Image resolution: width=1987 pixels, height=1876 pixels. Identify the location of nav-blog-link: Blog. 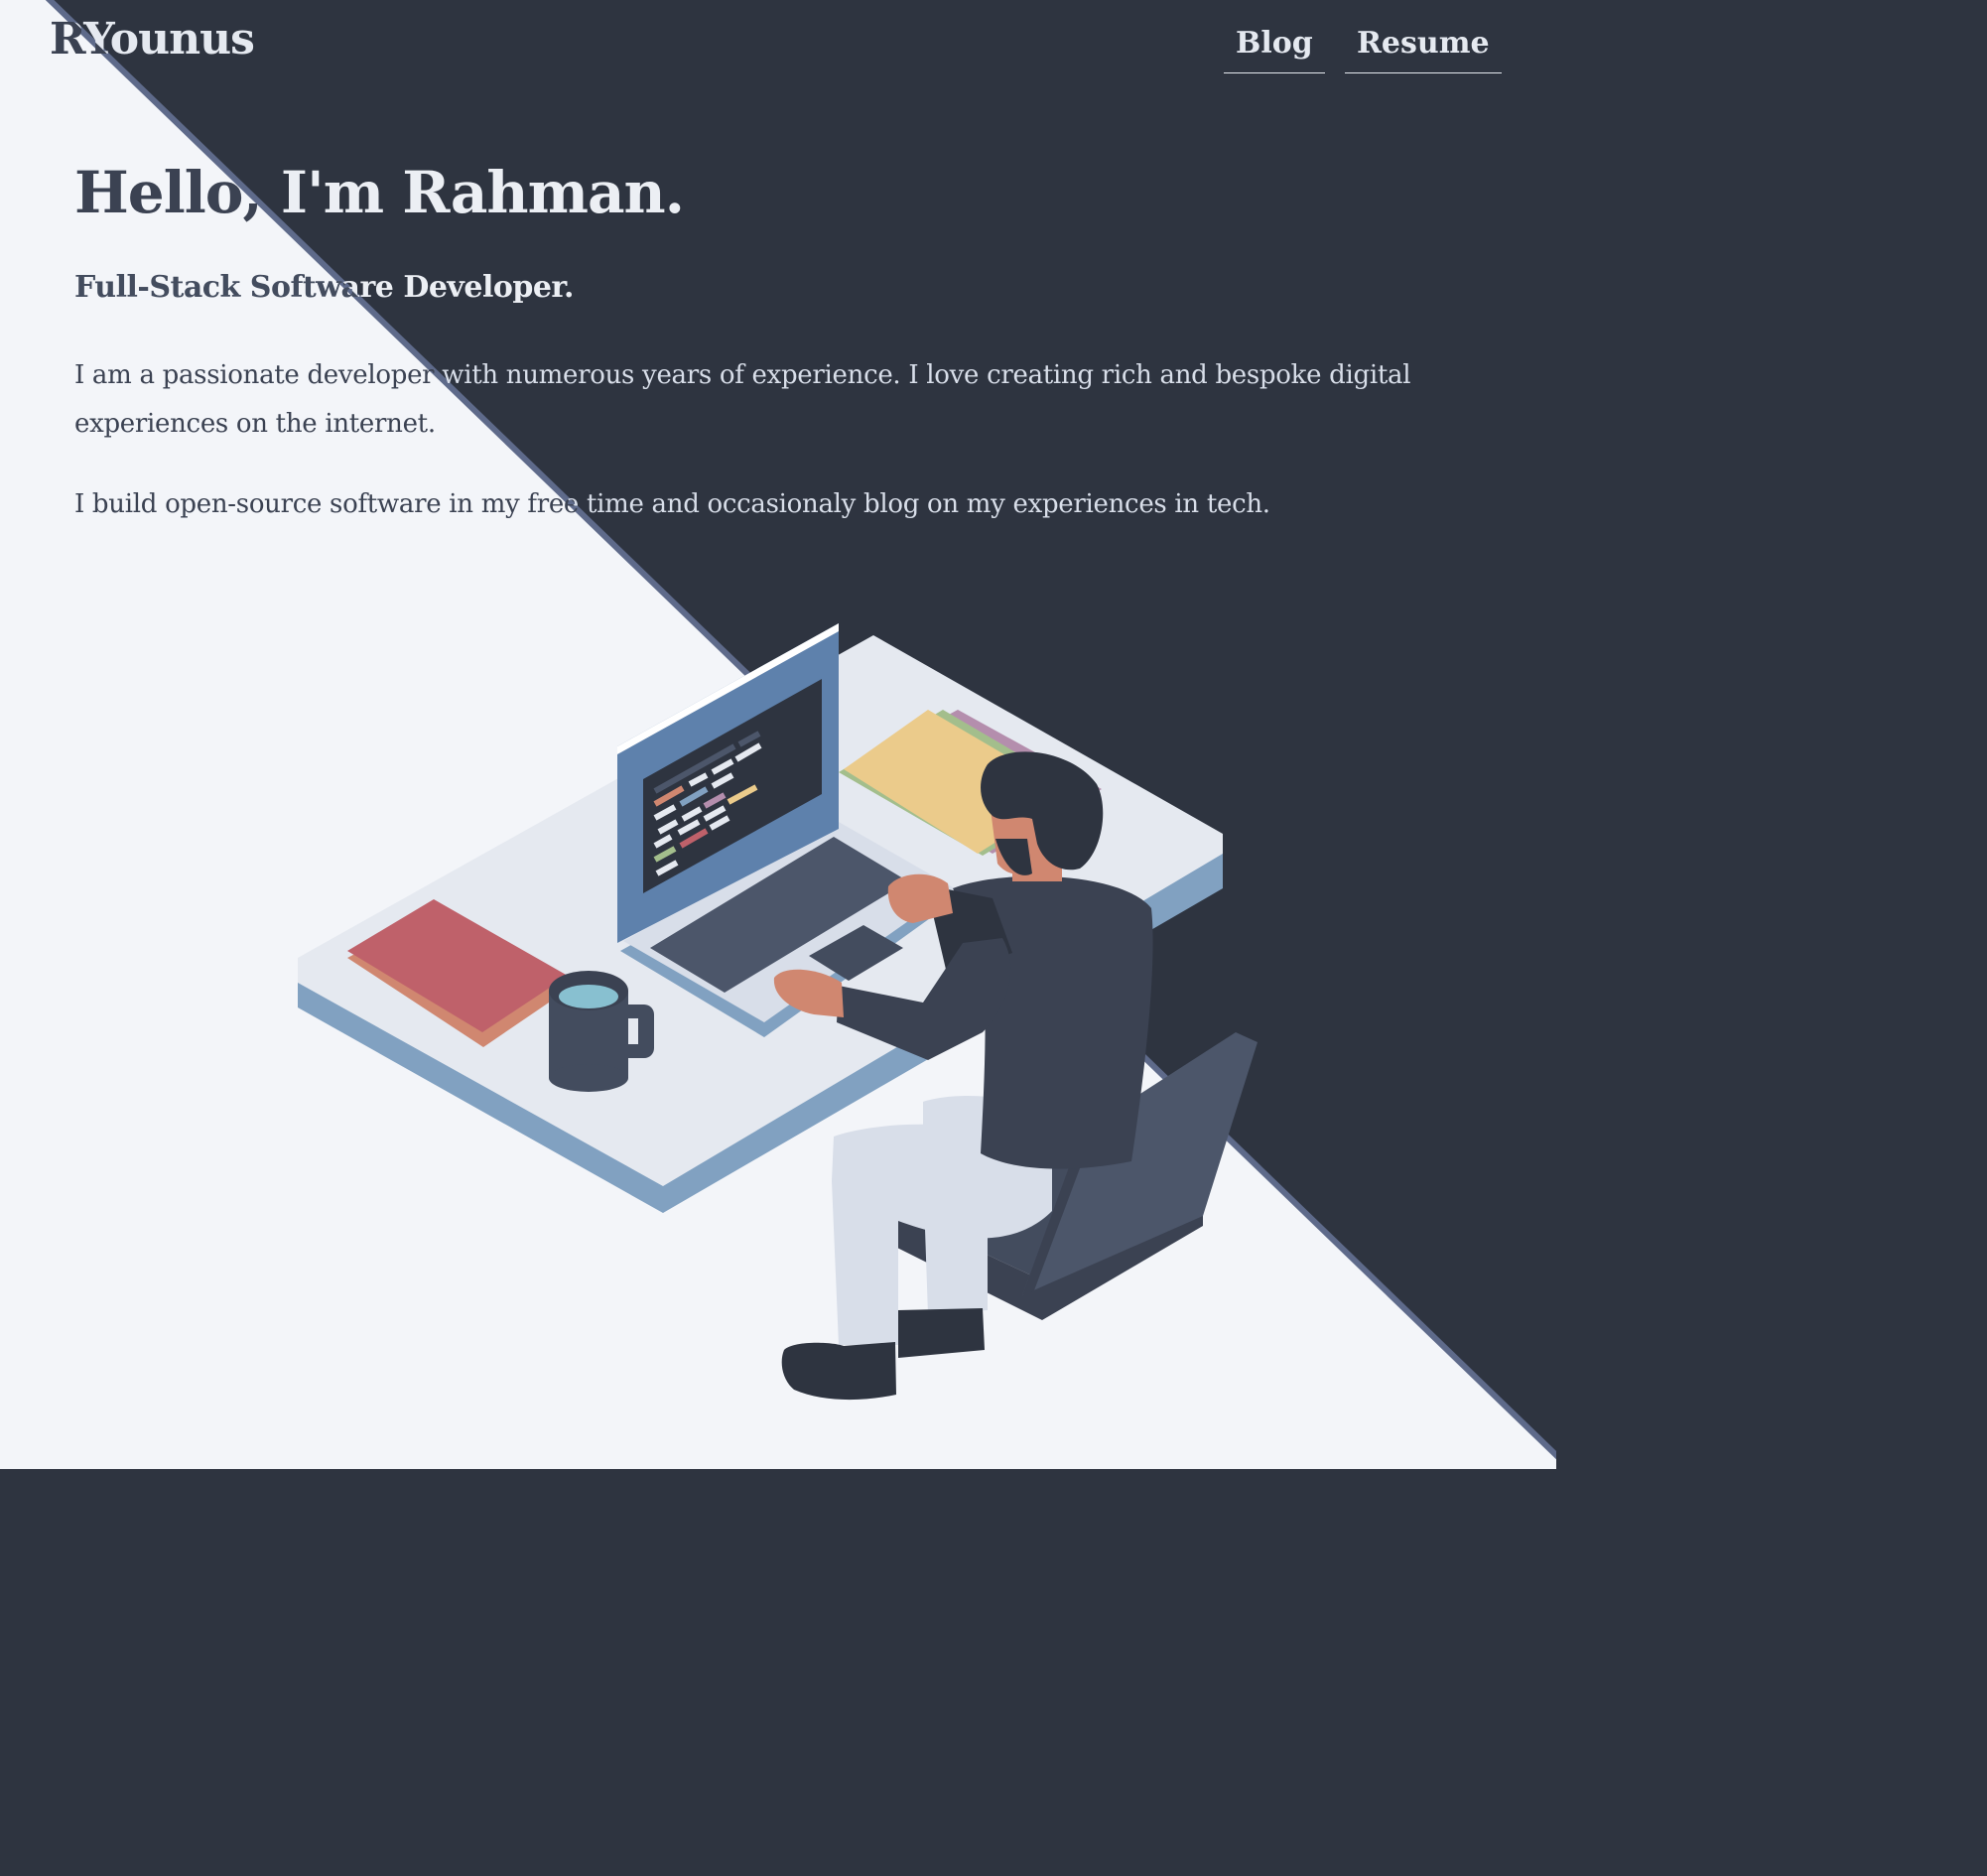
(1274, 49).